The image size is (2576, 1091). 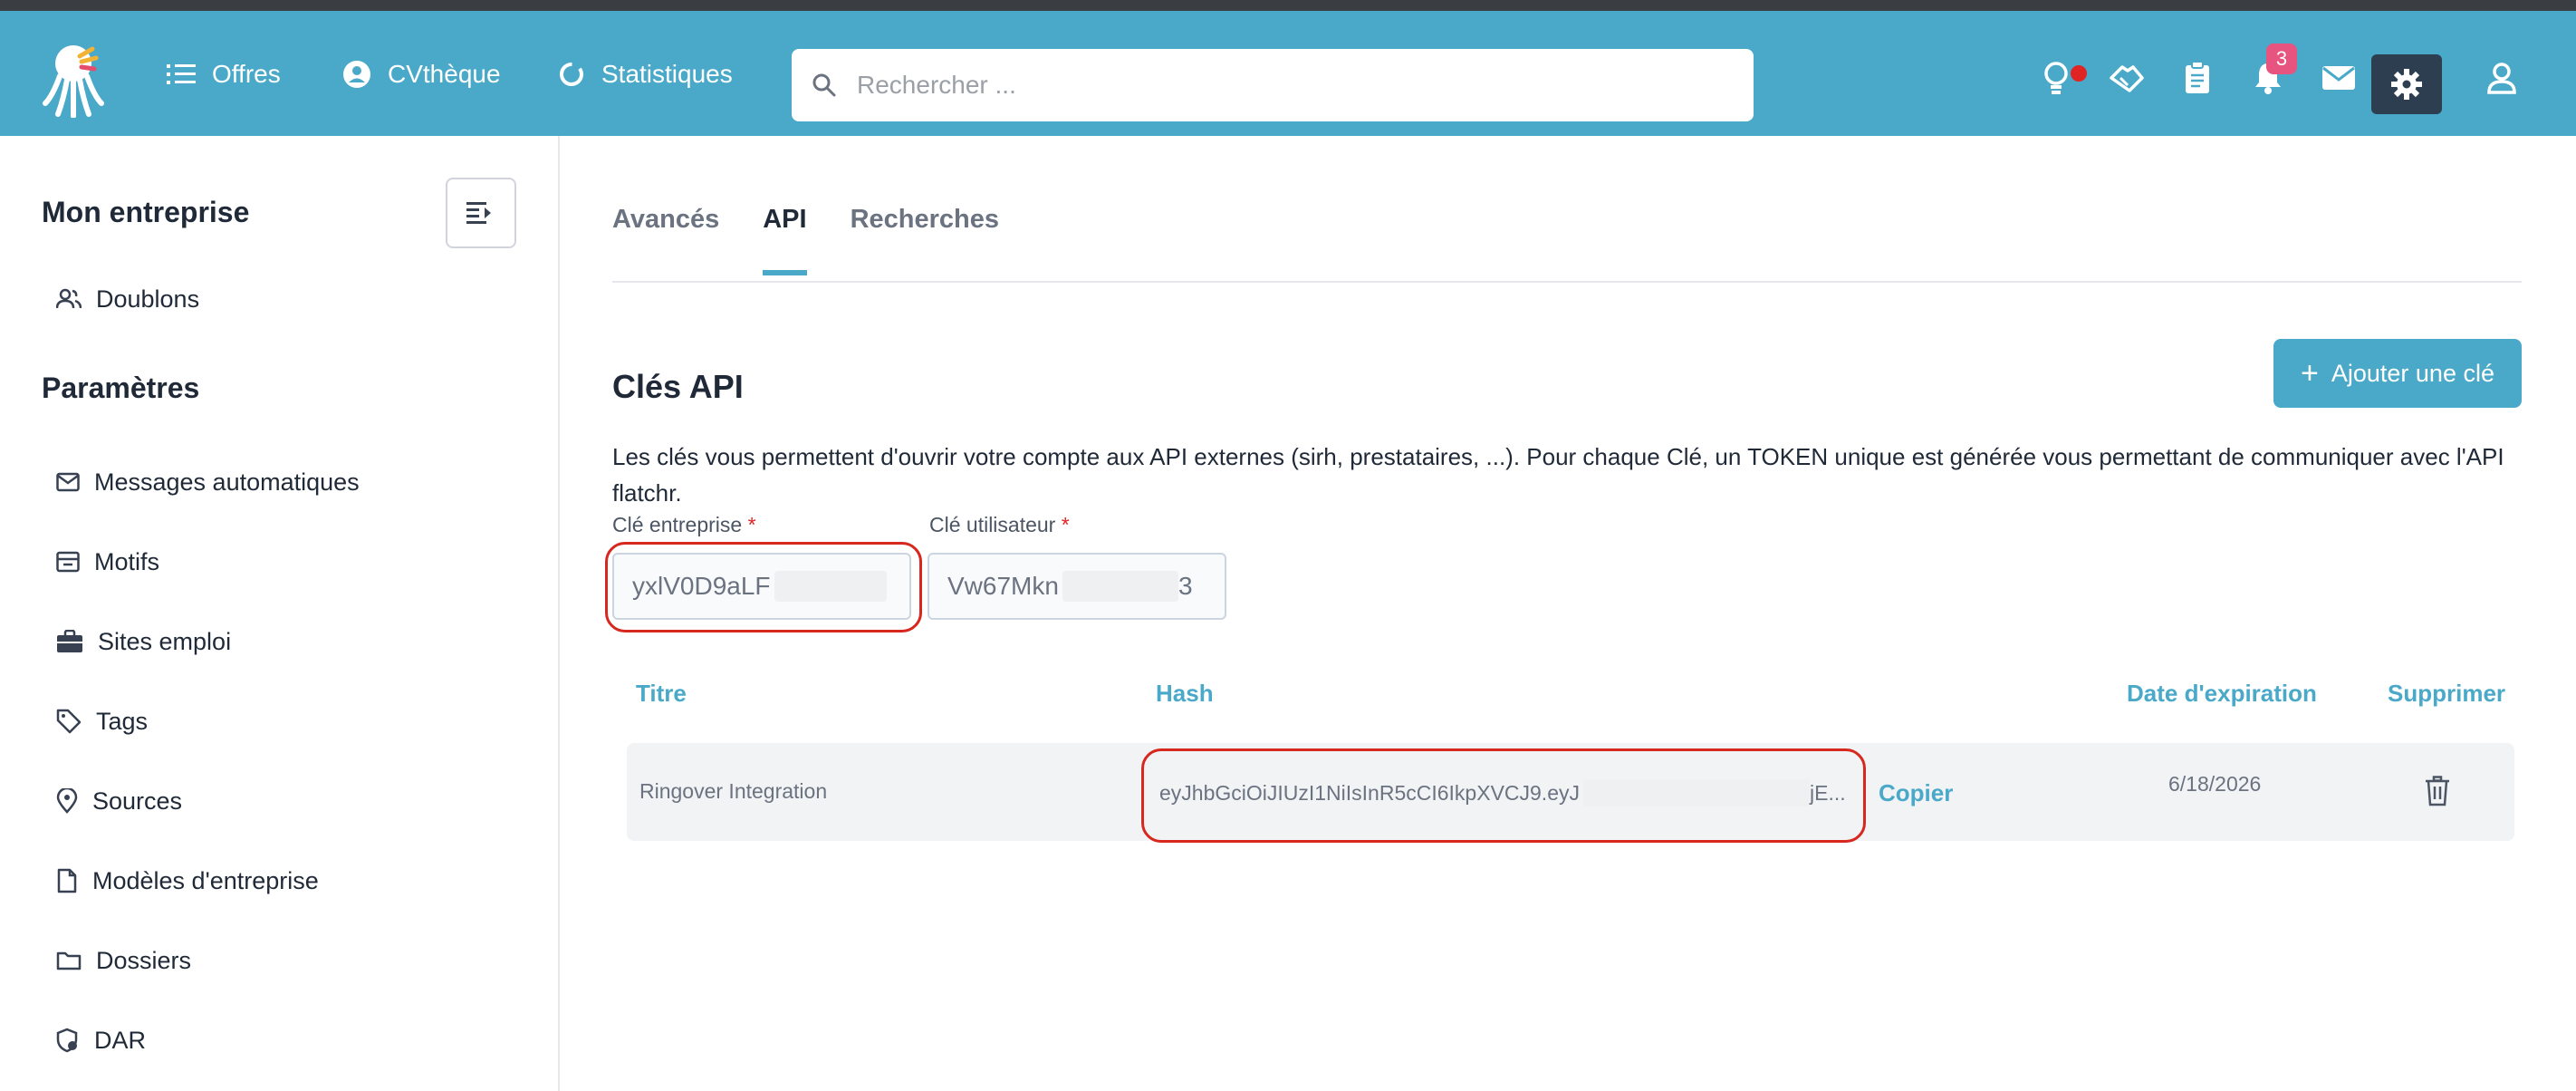 What do you see at coordinates (68, 482) in the screenshot?
I see `mail-icon` at bounding box center [68, 482].